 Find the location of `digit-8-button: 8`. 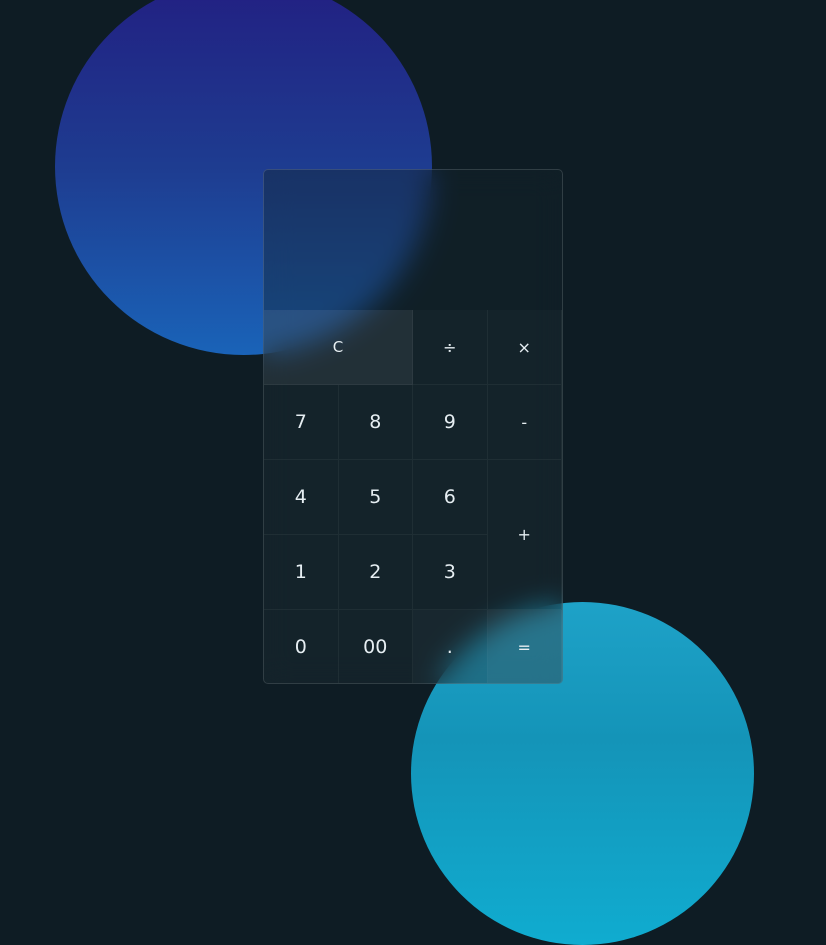

digit-8-button: 8 is located at coordinates (375, 422).